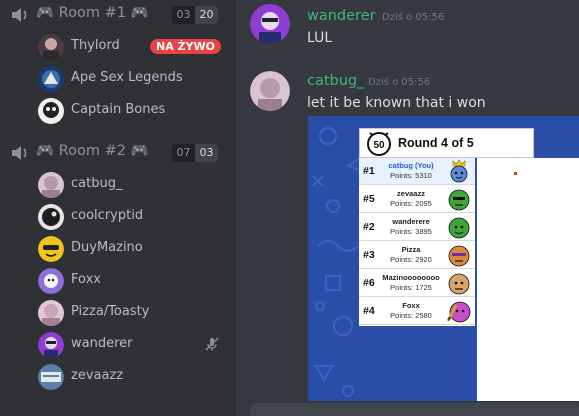 The image size is (579, 416). I want to click on message-text: LUL, so click(320, 38).